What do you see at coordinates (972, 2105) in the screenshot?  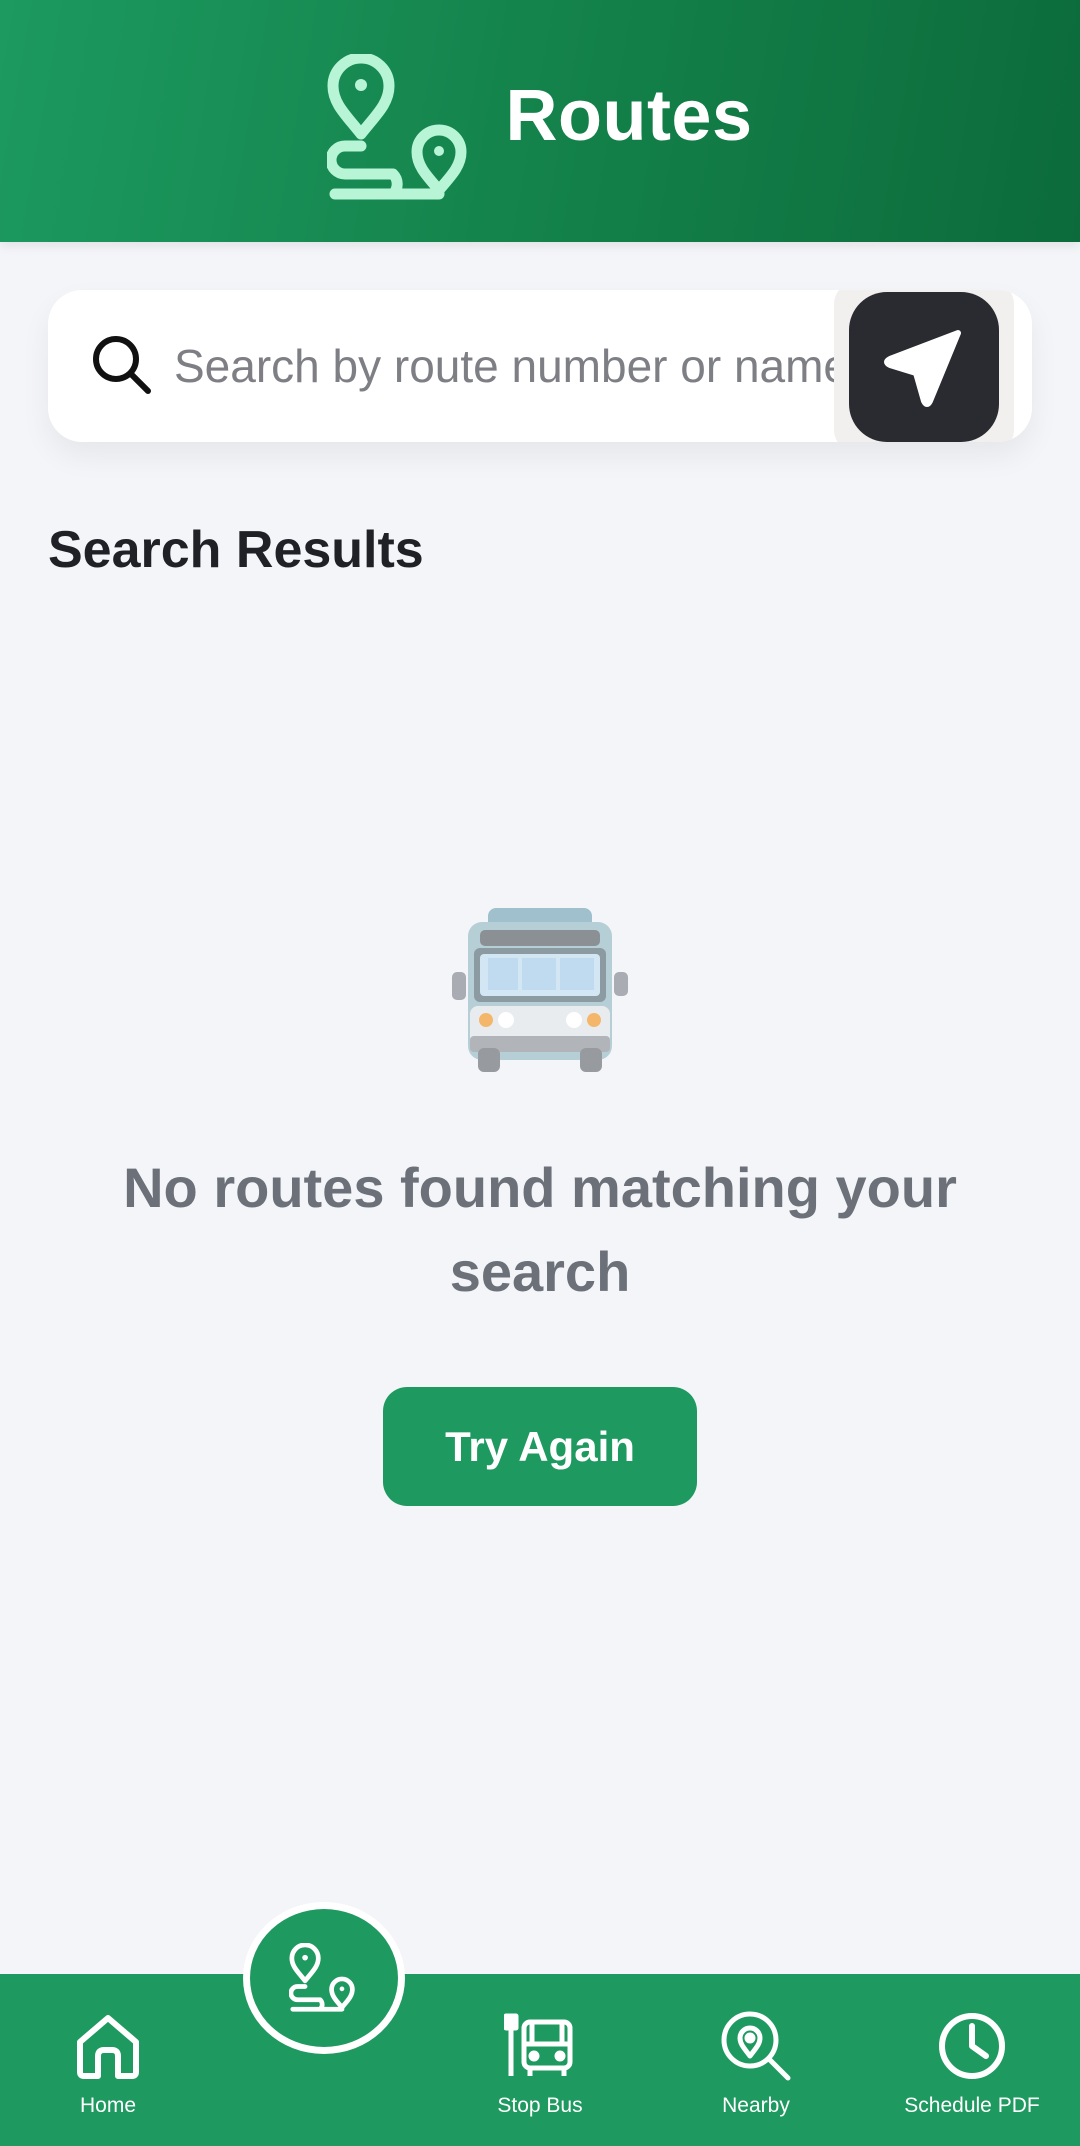 I see `nav-label-schedule-pdf: Schedule PDF` at bounding box center [972, 2105].